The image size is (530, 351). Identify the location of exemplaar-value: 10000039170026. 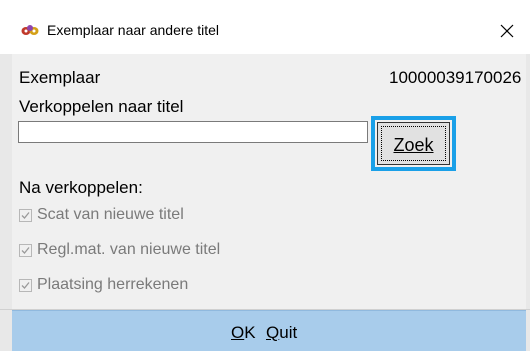
(455, 77).